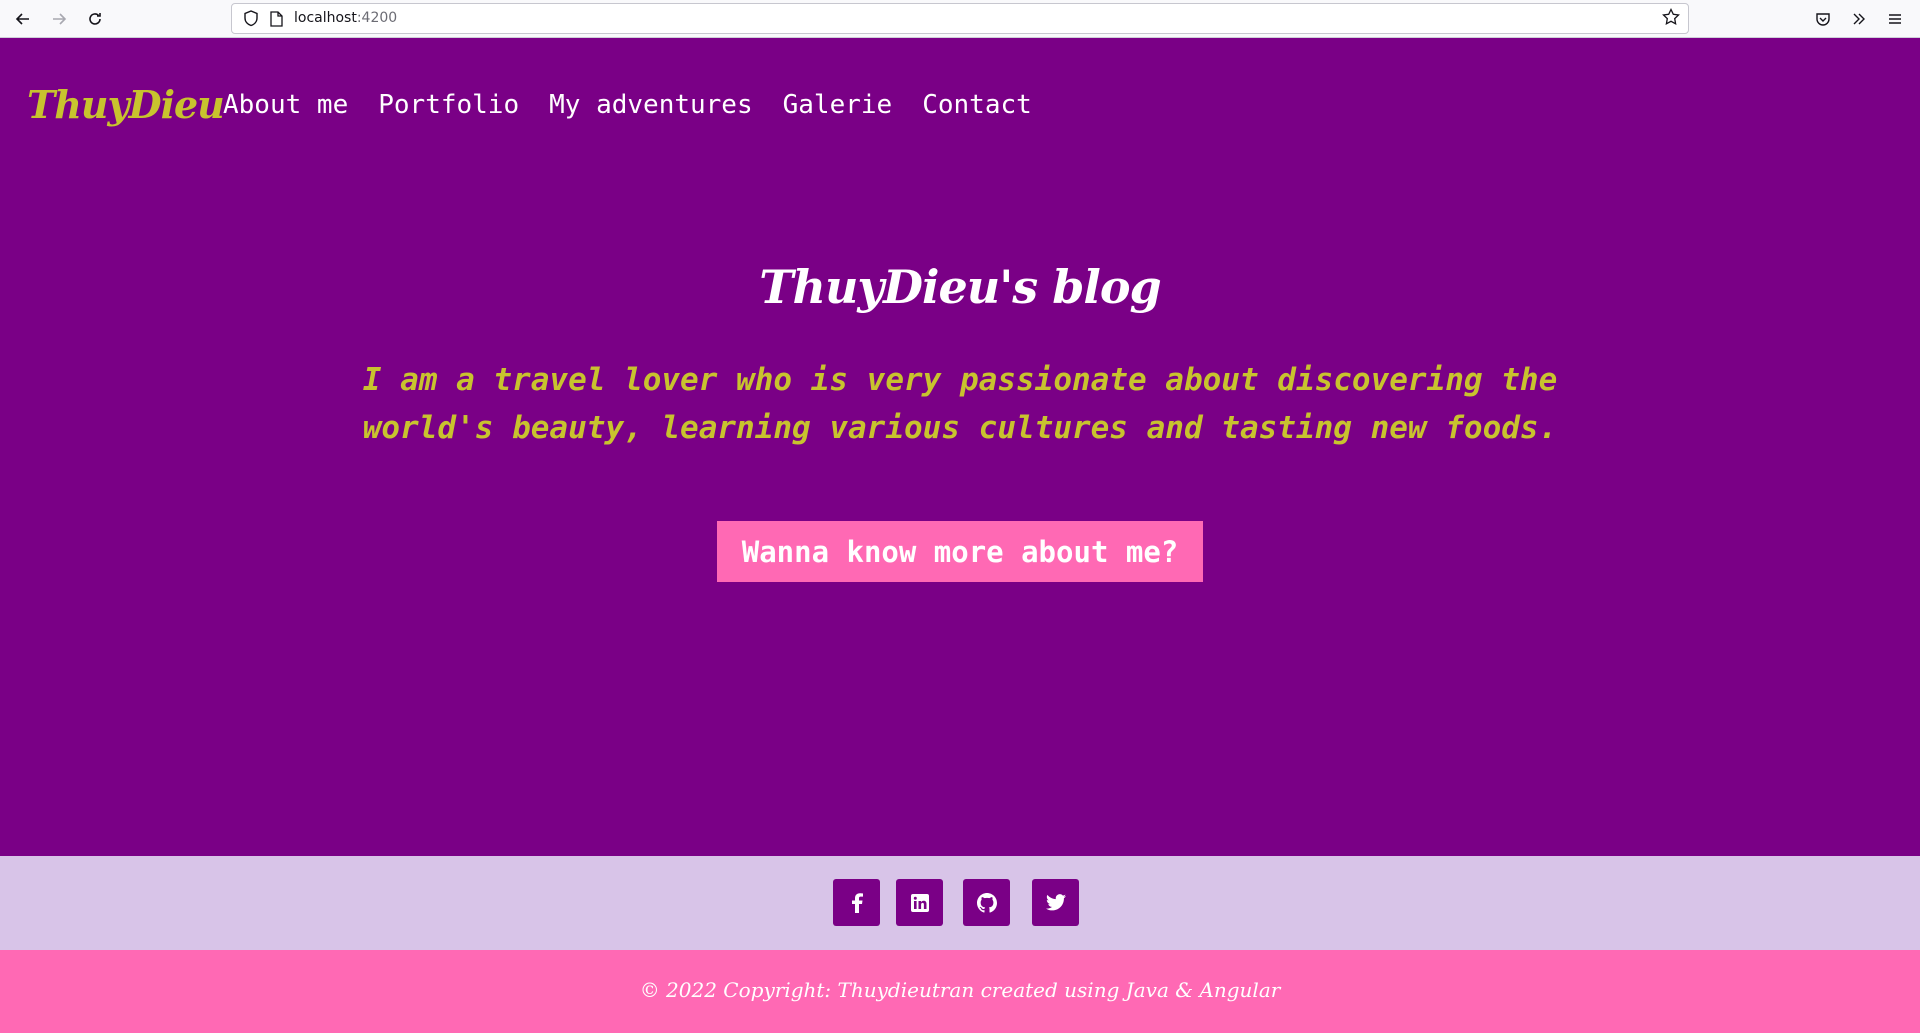 Image resolution: width=1920 pixels, height=1033 pixels. I want to click on github-icon, so click(986, 902).